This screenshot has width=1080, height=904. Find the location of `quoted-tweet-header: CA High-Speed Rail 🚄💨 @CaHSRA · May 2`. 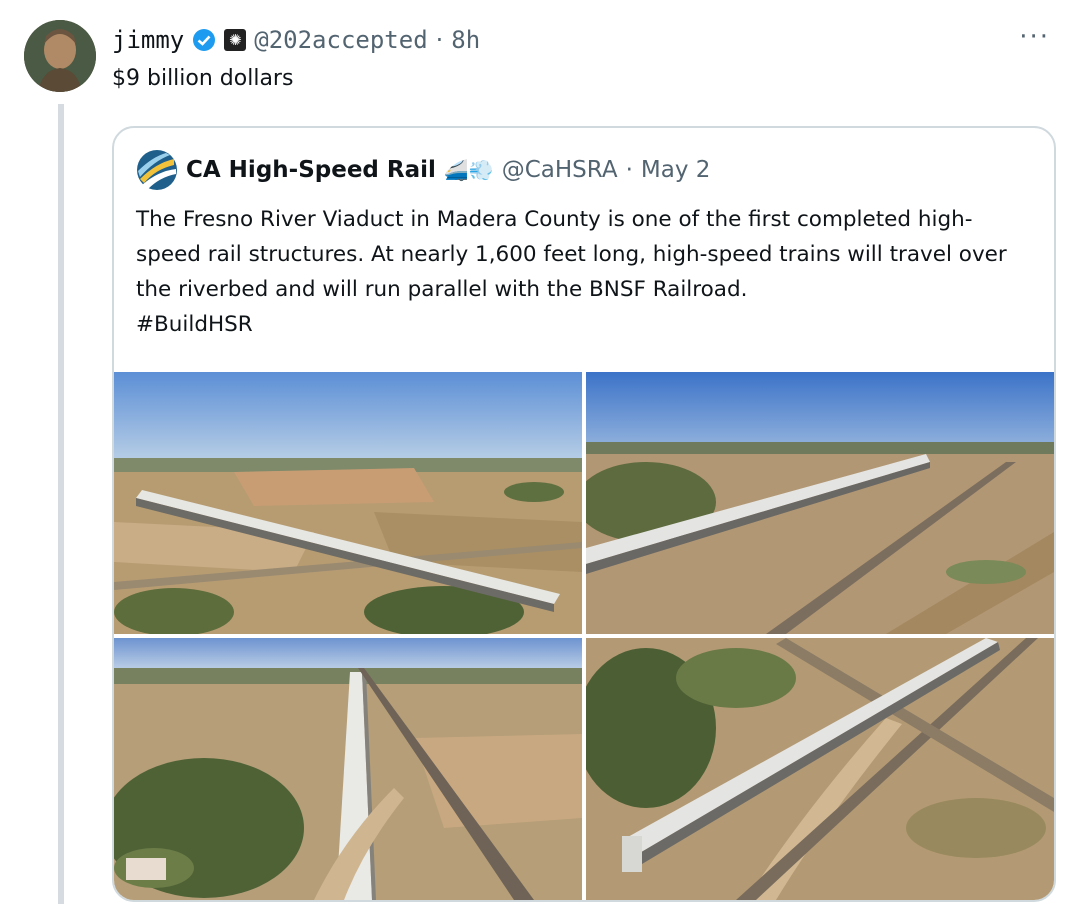

quoted-tweet-header: CA High-Speed Rail 🚄💨 @CaHSRA · May 2 is located at coordinates (423, 170).